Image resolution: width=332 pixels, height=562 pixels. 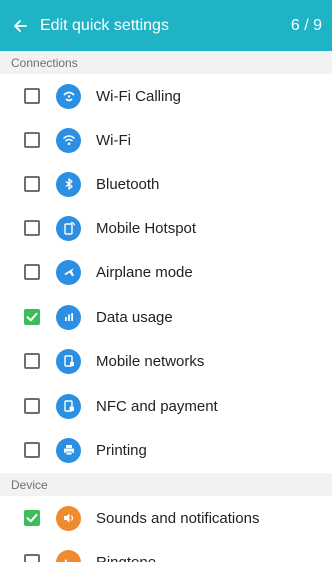 I want to click on airplane-icon, so click(x=68, y=272).